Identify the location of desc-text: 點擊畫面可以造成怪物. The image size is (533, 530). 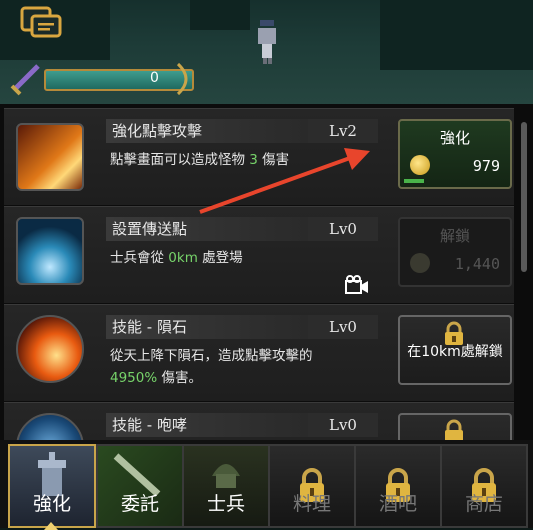
(180, 160).